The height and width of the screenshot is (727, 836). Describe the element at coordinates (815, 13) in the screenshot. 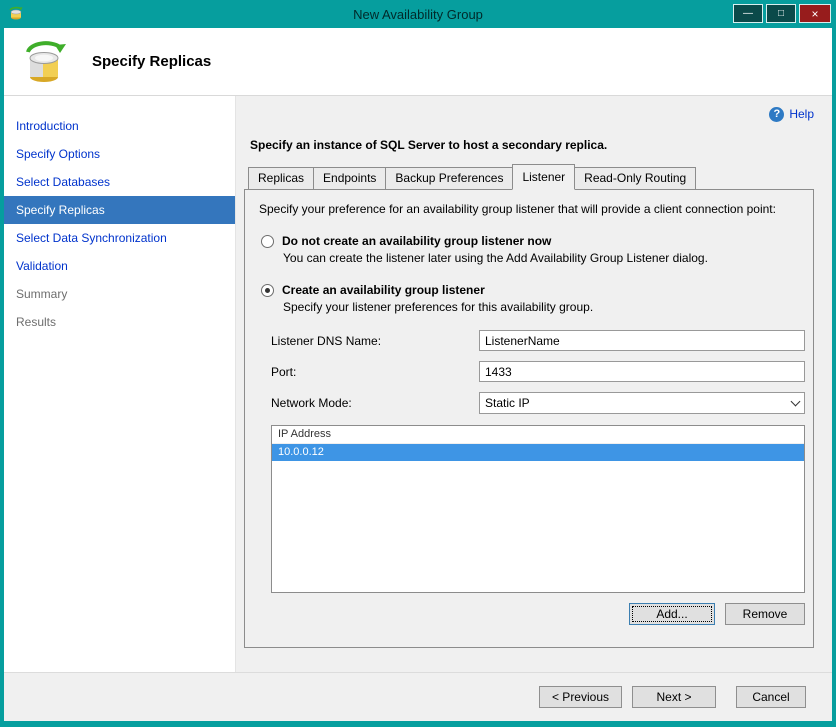

I see `close-button: ×` at that location.